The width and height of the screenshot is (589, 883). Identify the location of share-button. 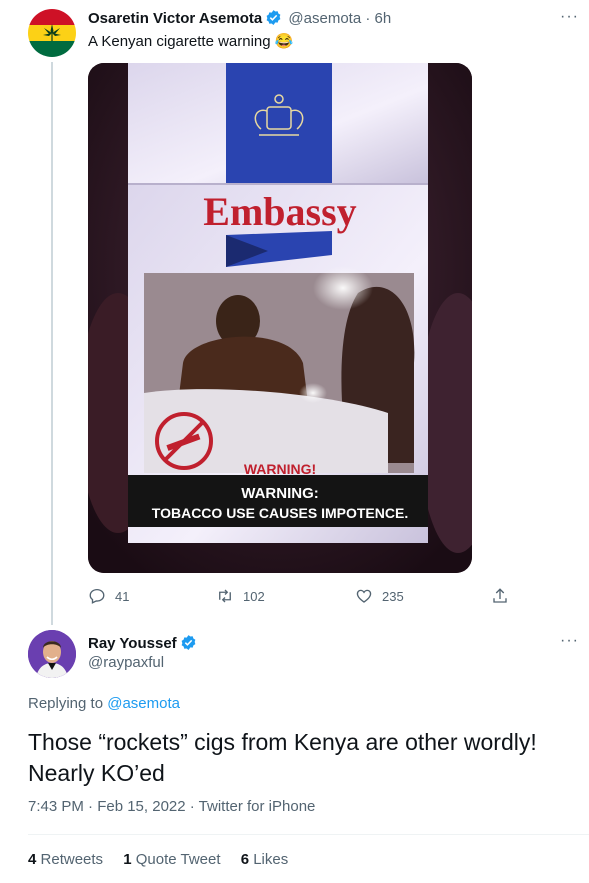
(500, 596).